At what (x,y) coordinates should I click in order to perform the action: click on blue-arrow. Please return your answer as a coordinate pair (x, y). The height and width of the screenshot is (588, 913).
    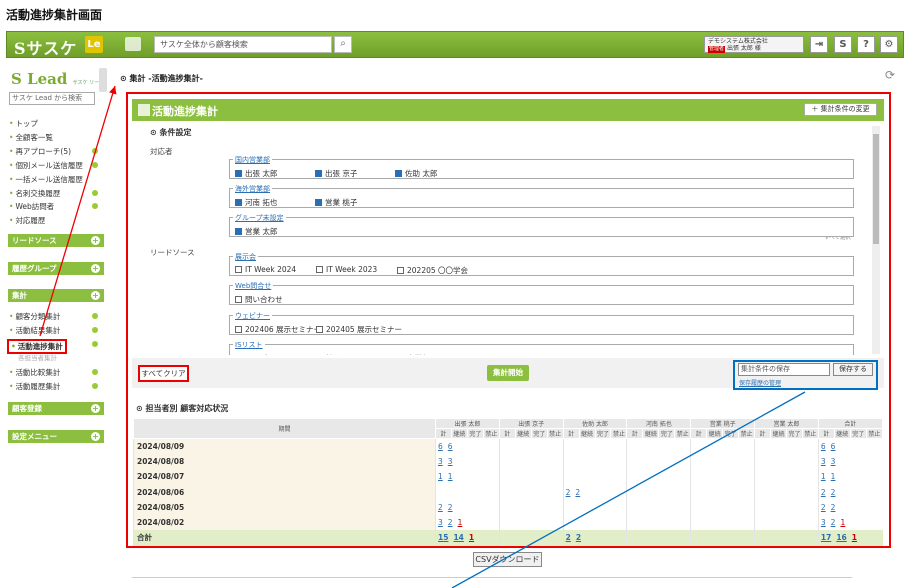
    Looking at the image, I should click on (628, 489).